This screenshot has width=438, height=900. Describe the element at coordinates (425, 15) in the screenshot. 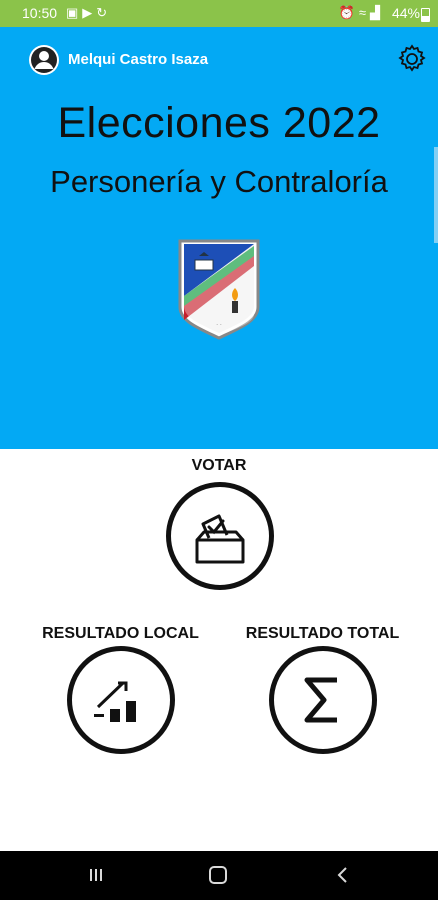

I see `battery-icon` at that location.